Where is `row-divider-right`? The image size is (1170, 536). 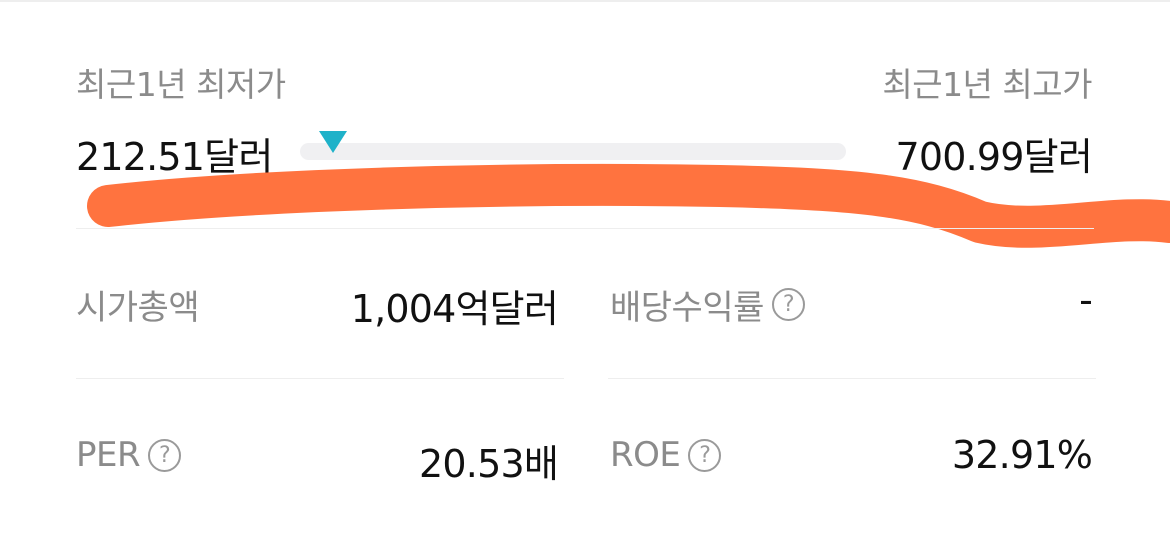 row-divider-right is located at coordinates (852, 378).